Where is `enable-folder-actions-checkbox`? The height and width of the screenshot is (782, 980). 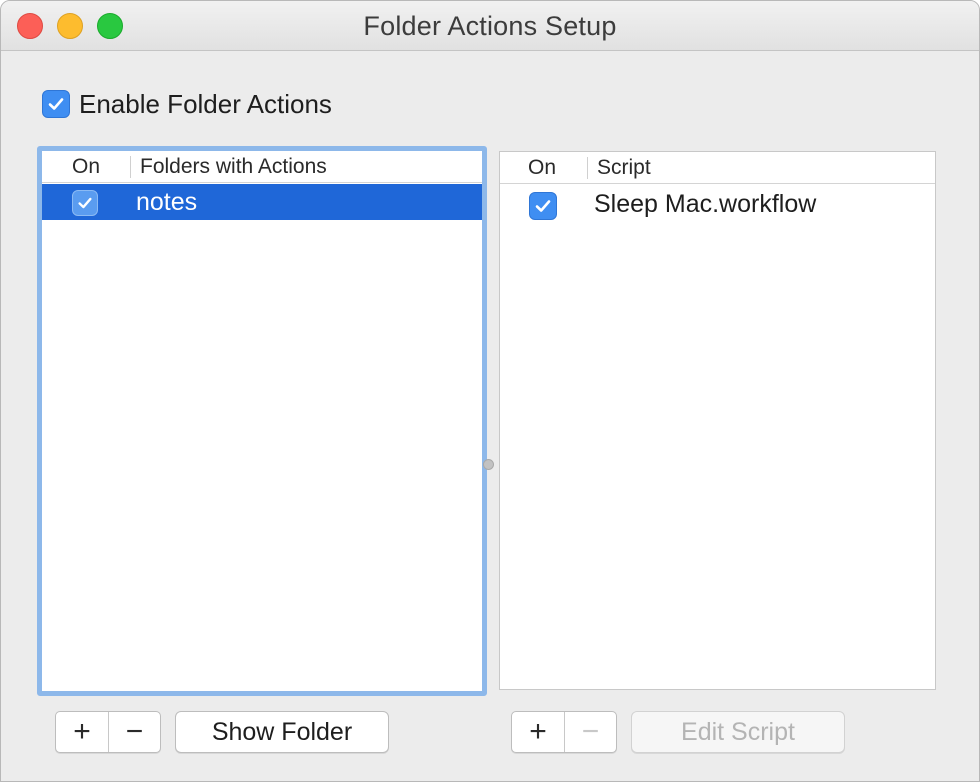
enable-folder-actions-checkbox is located at coordinates (56, 104).